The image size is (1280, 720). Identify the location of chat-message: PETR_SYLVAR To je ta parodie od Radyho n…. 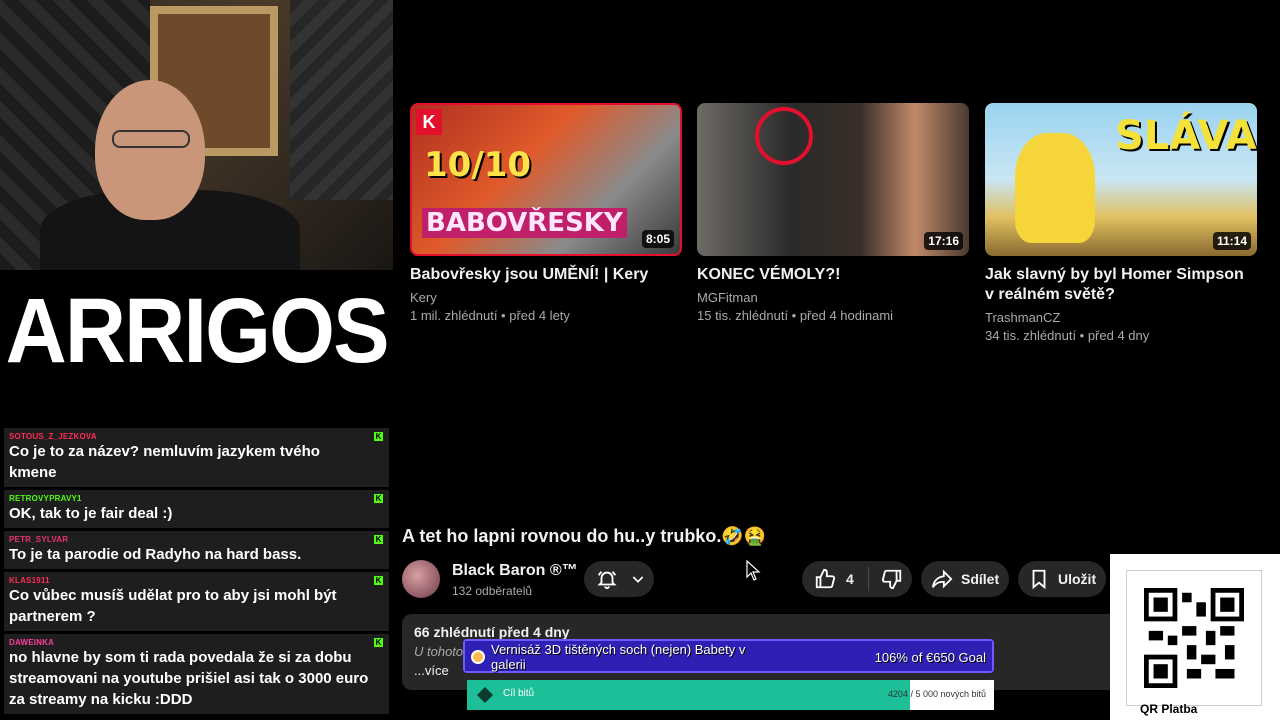
(196, 550).